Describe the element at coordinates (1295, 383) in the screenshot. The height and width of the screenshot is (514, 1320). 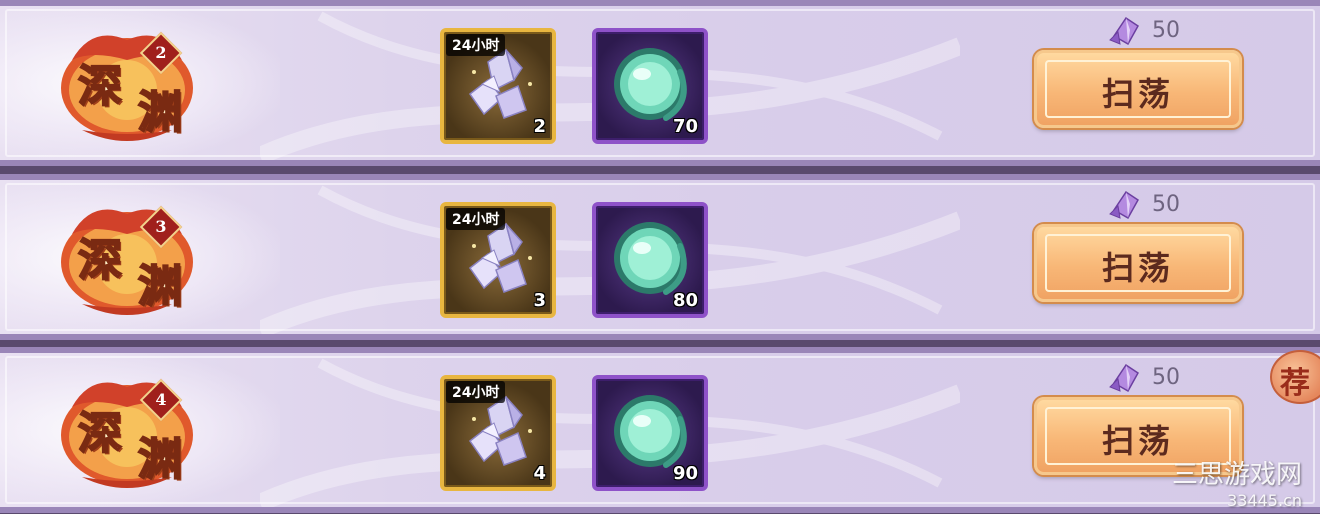
I see `recommend-badge-label: 荐` at that location.